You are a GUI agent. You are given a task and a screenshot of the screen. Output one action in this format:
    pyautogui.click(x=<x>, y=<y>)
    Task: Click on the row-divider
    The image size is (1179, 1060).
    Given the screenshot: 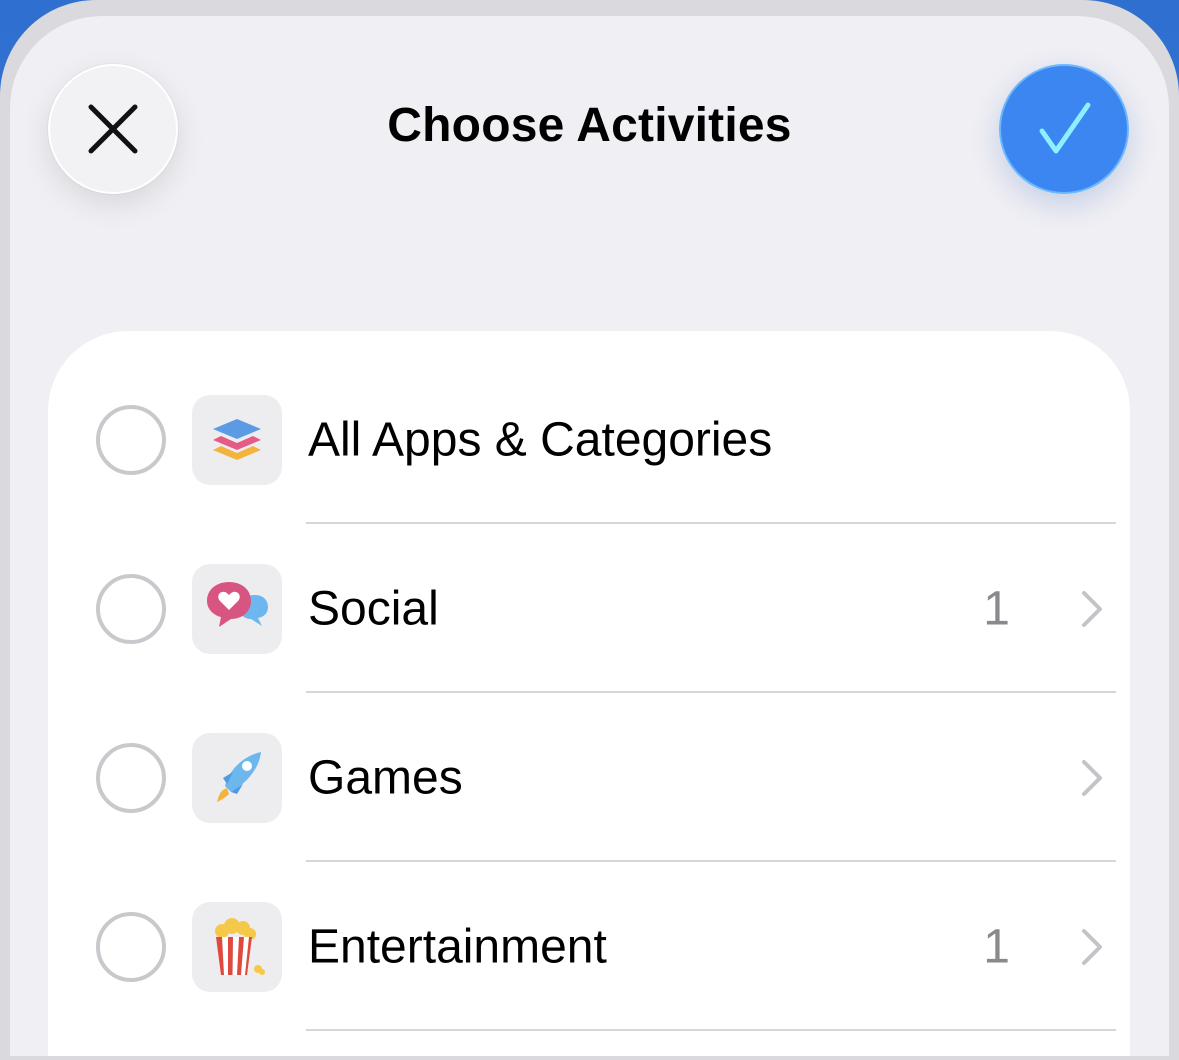 What is the action you would take?
    pyautogui.click(x=711, y=1030)
    